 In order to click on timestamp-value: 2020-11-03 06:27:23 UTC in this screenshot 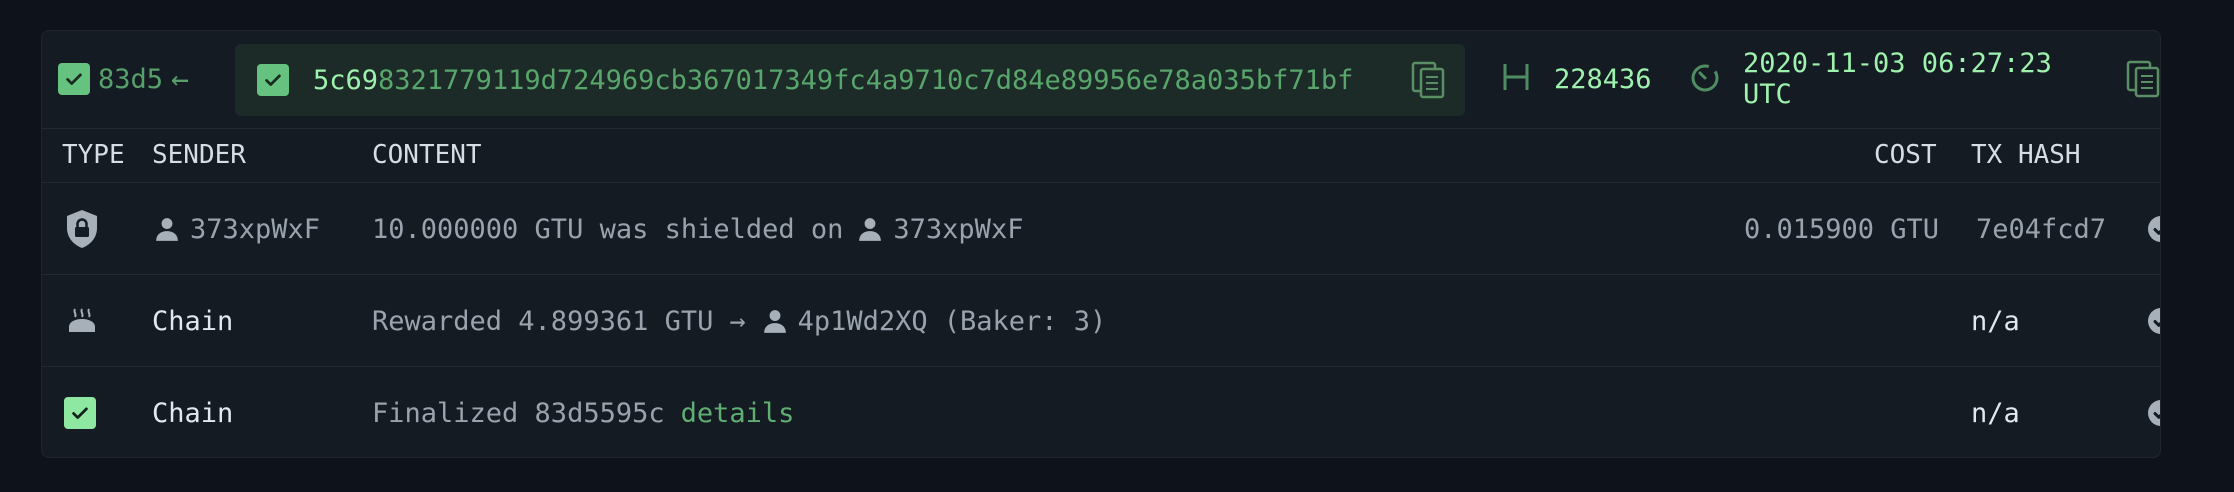, I will do `click(1897, 79)`.